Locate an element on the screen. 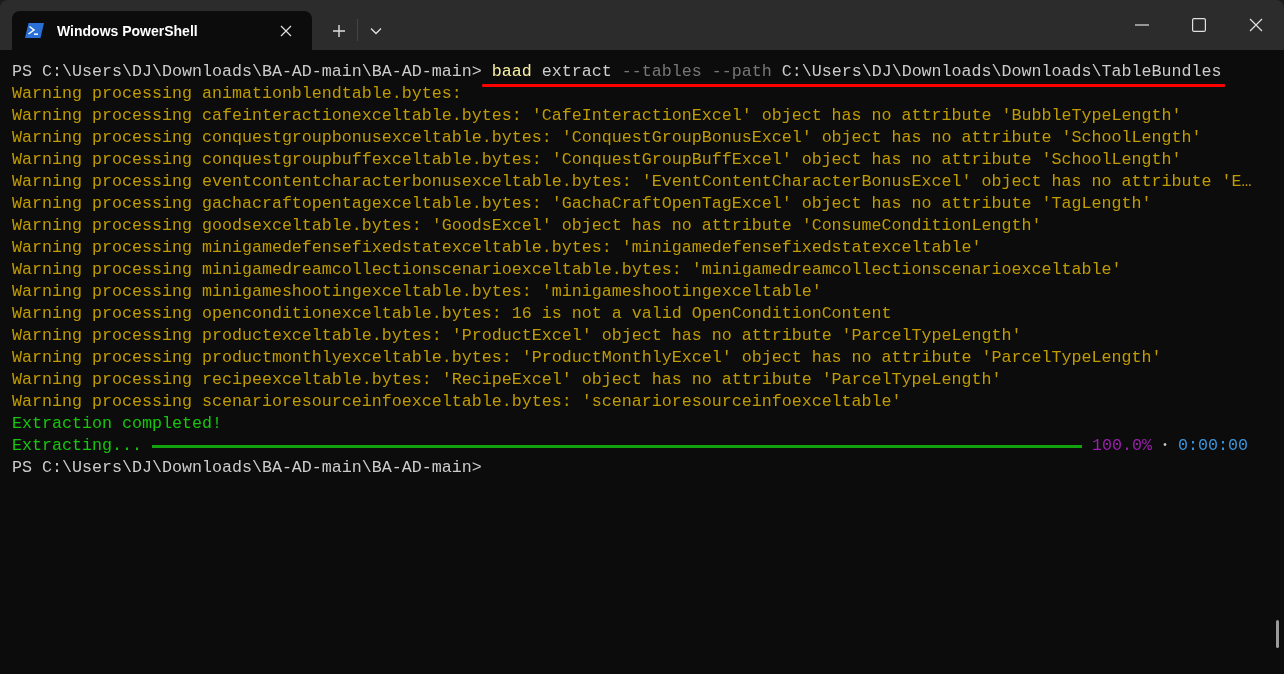 The width and height of the screenshot is (1284, 674). warning-text: Warning processing minigamedefensefixedstatexceltable.bytes: 'minigamedefensefixedstatexceltable' is located at coordinates (497, 248).